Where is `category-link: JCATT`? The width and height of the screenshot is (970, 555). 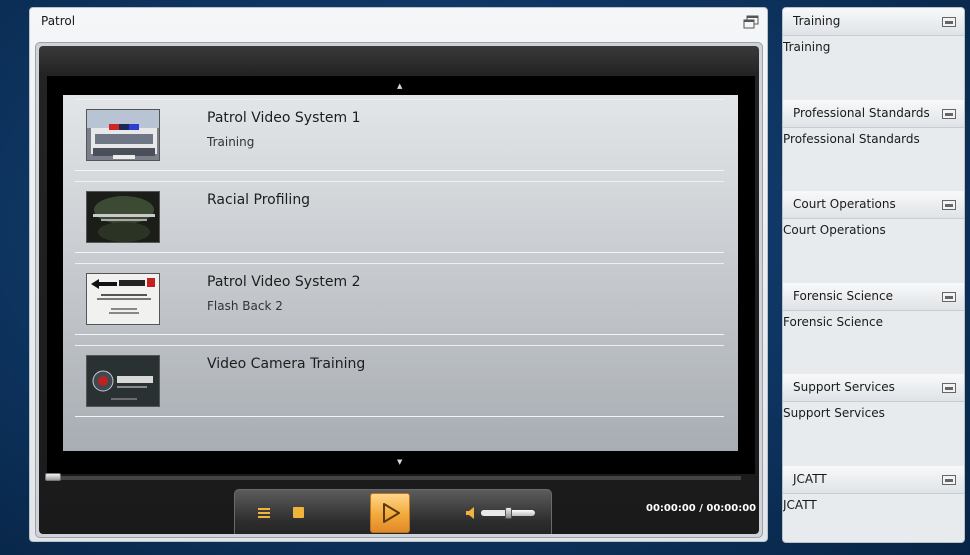
category-link: JCATT is located at coordinates (800, 505).